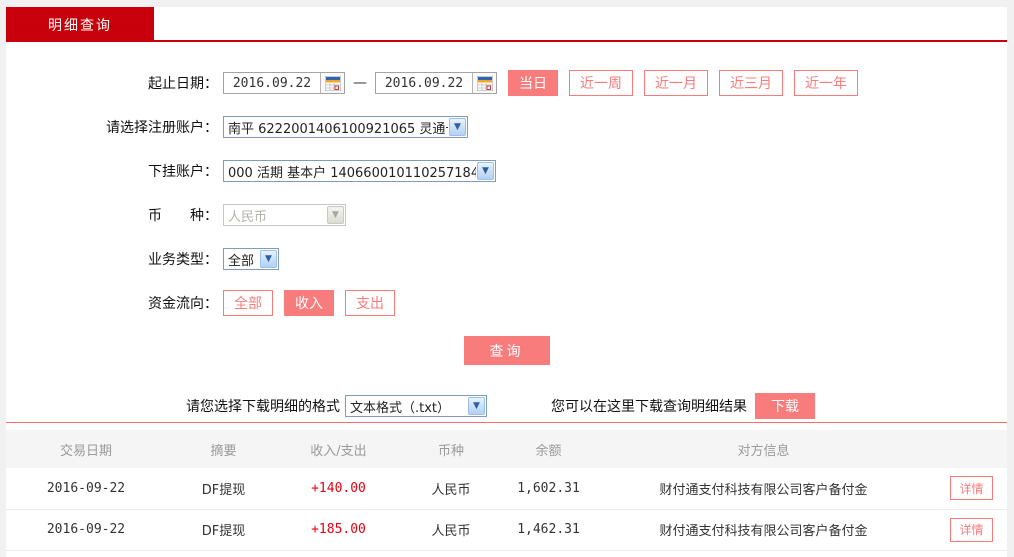  What do you see at coordinates (284, 215) in the screenshot?
I see `currency-select: 人民币 ▼` at bounding box center [284, 215].